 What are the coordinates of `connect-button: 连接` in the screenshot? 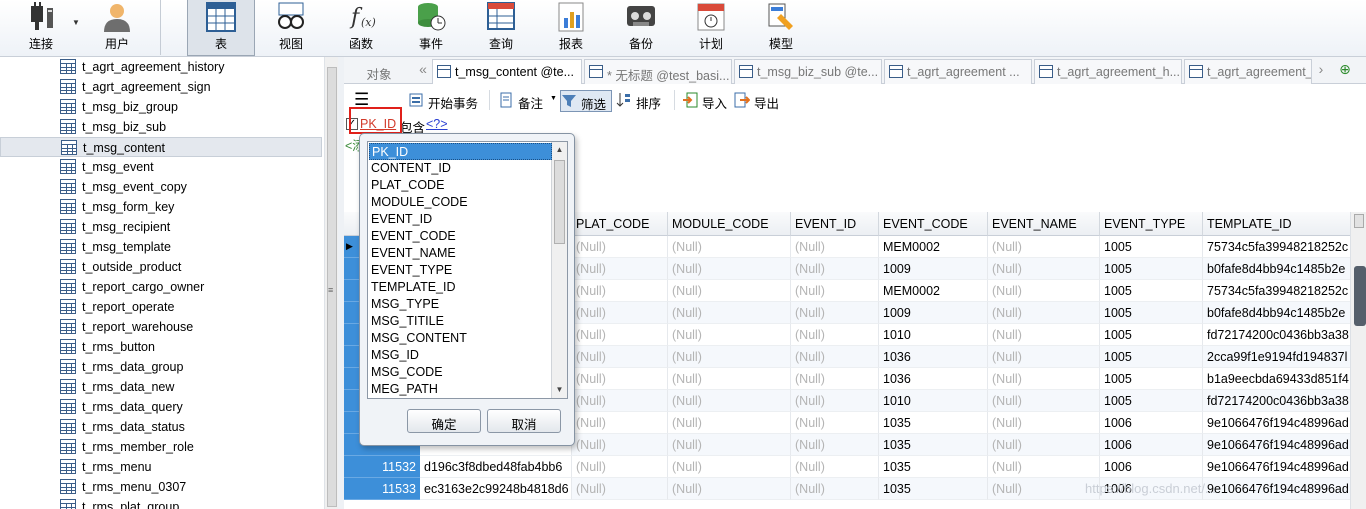 It's located at (41, 28).